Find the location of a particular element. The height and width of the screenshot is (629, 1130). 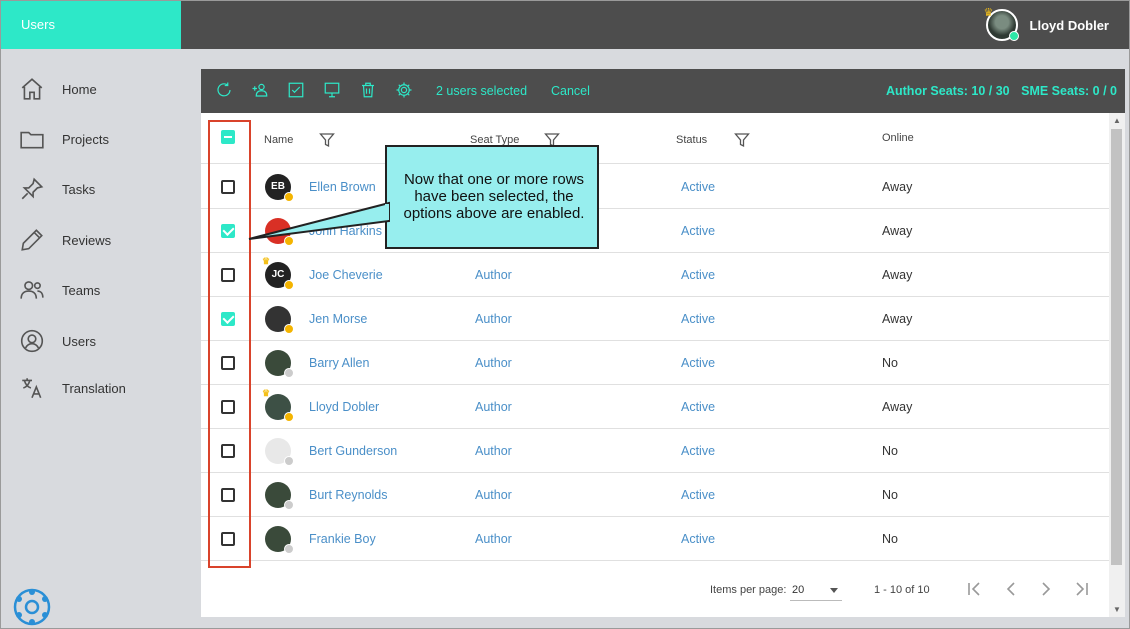

table-row: ♛ Lloyd Dobler Author Active Away is located at coordinates (655, 407).